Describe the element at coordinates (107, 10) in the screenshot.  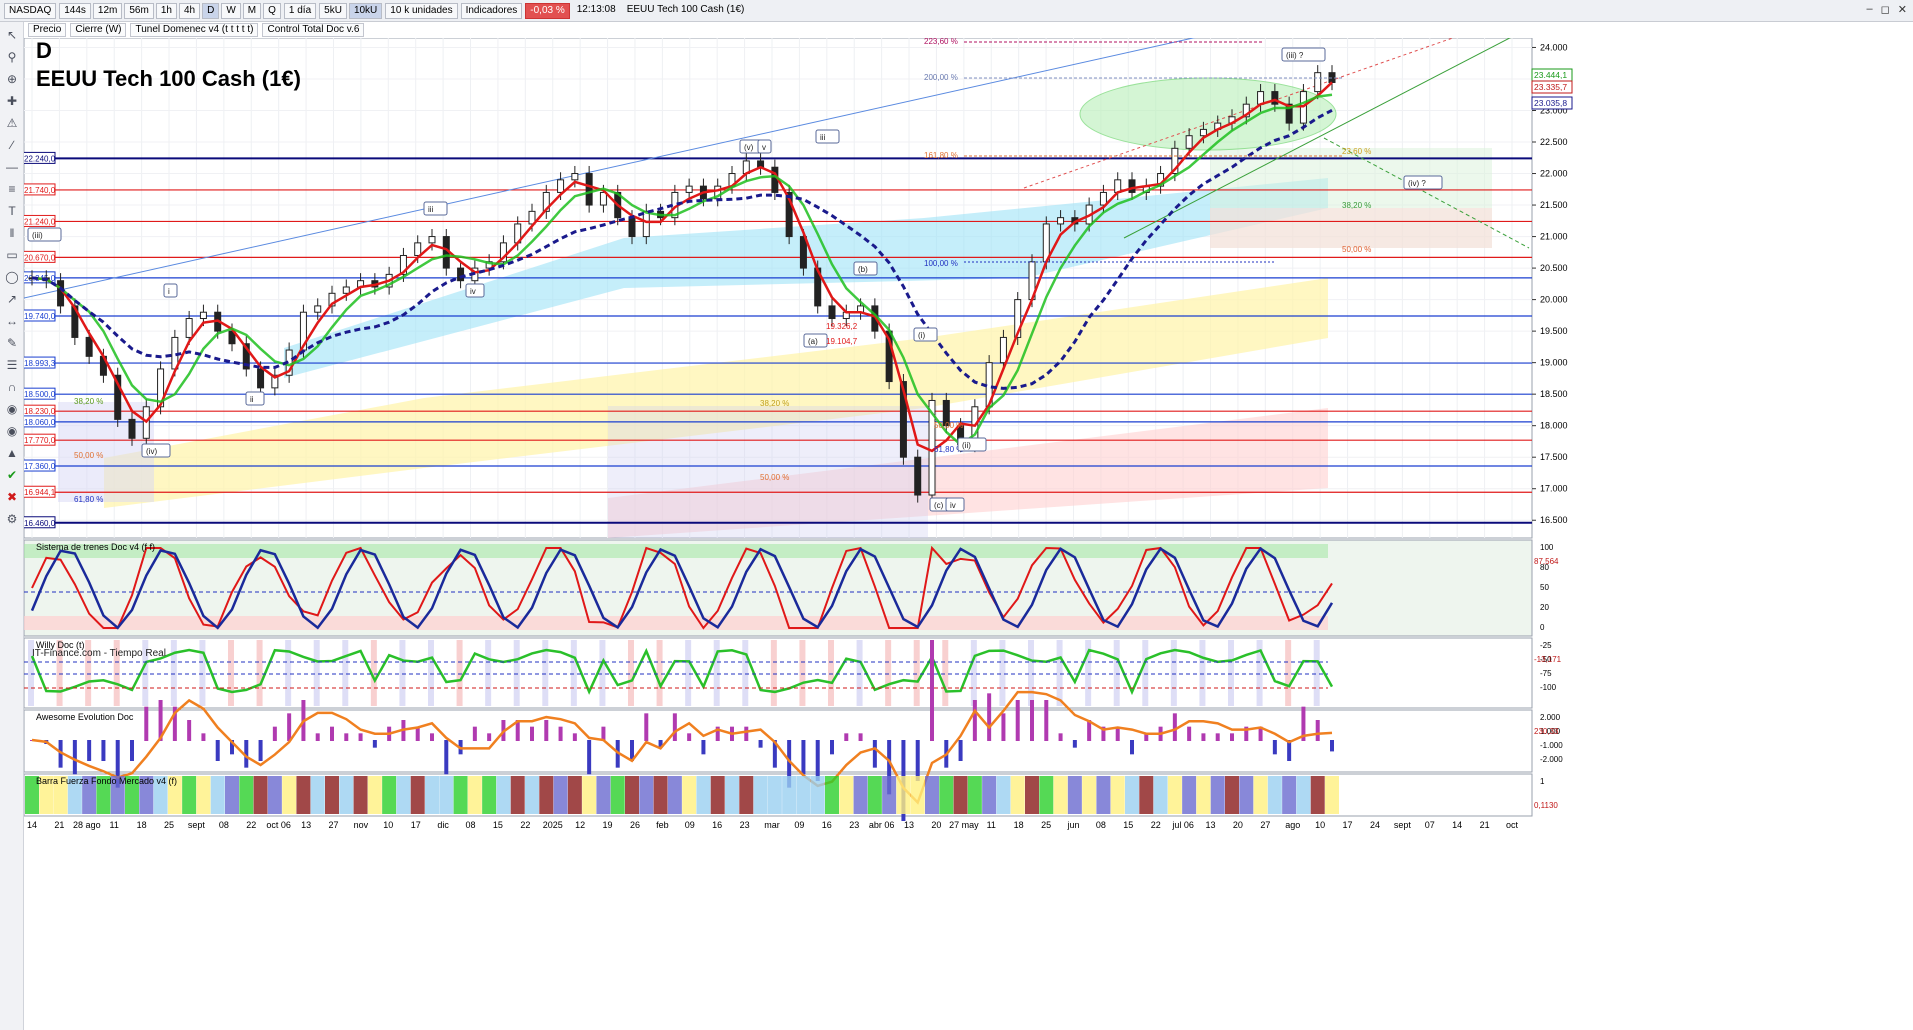
I see `timeframe-12m: 12m` at that location.